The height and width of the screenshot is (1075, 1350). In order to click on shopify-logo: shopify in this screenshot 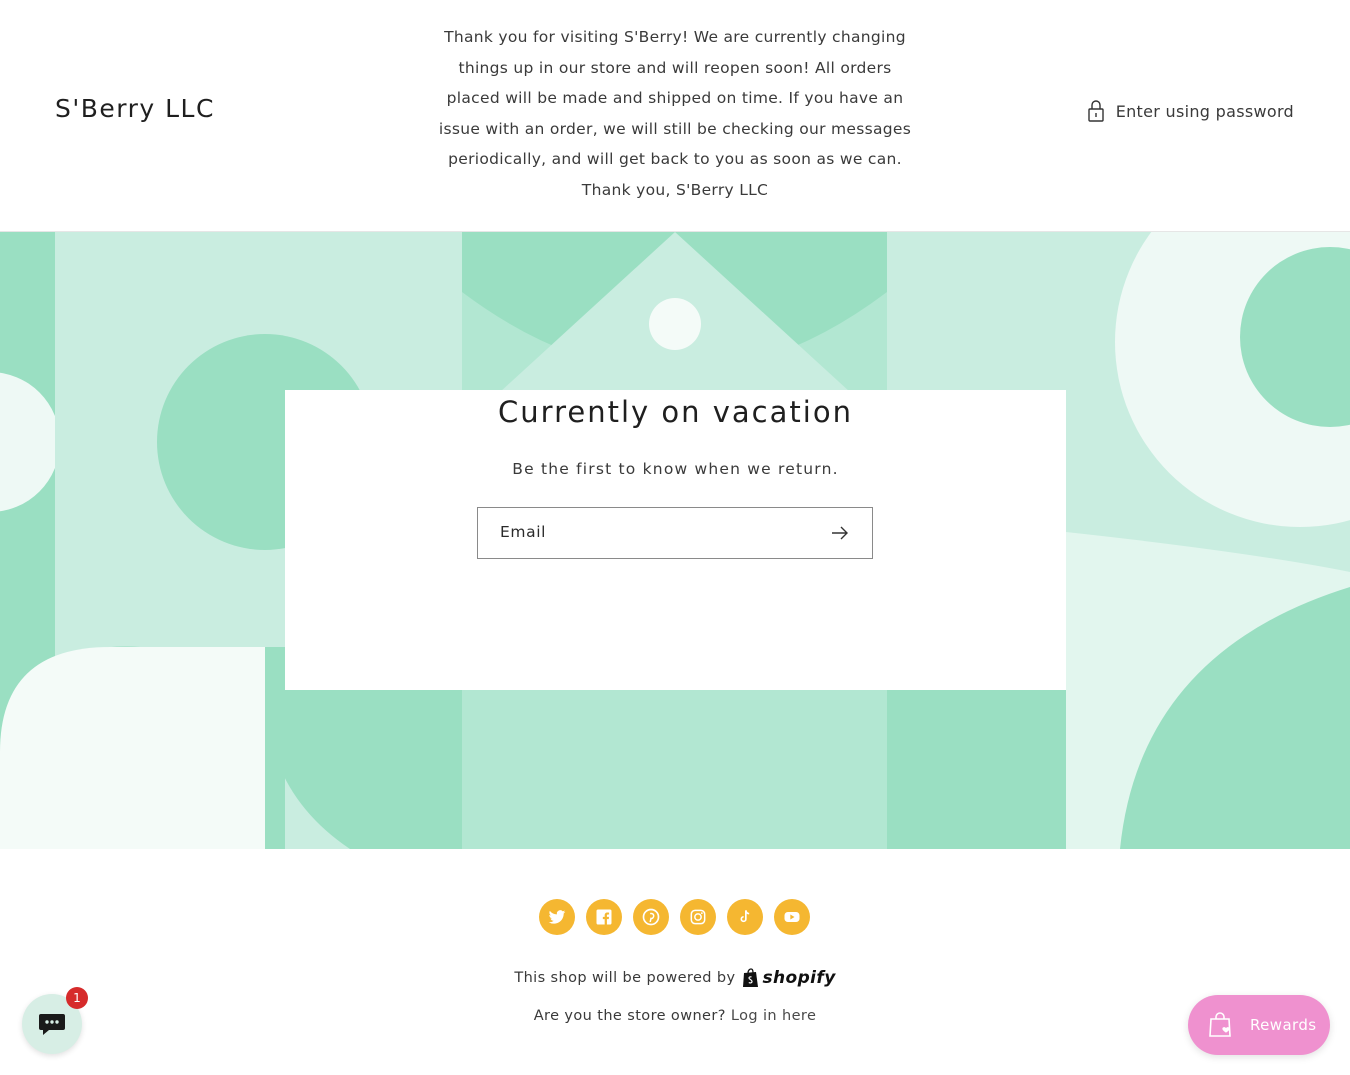, I will do `click(789, 978)`.